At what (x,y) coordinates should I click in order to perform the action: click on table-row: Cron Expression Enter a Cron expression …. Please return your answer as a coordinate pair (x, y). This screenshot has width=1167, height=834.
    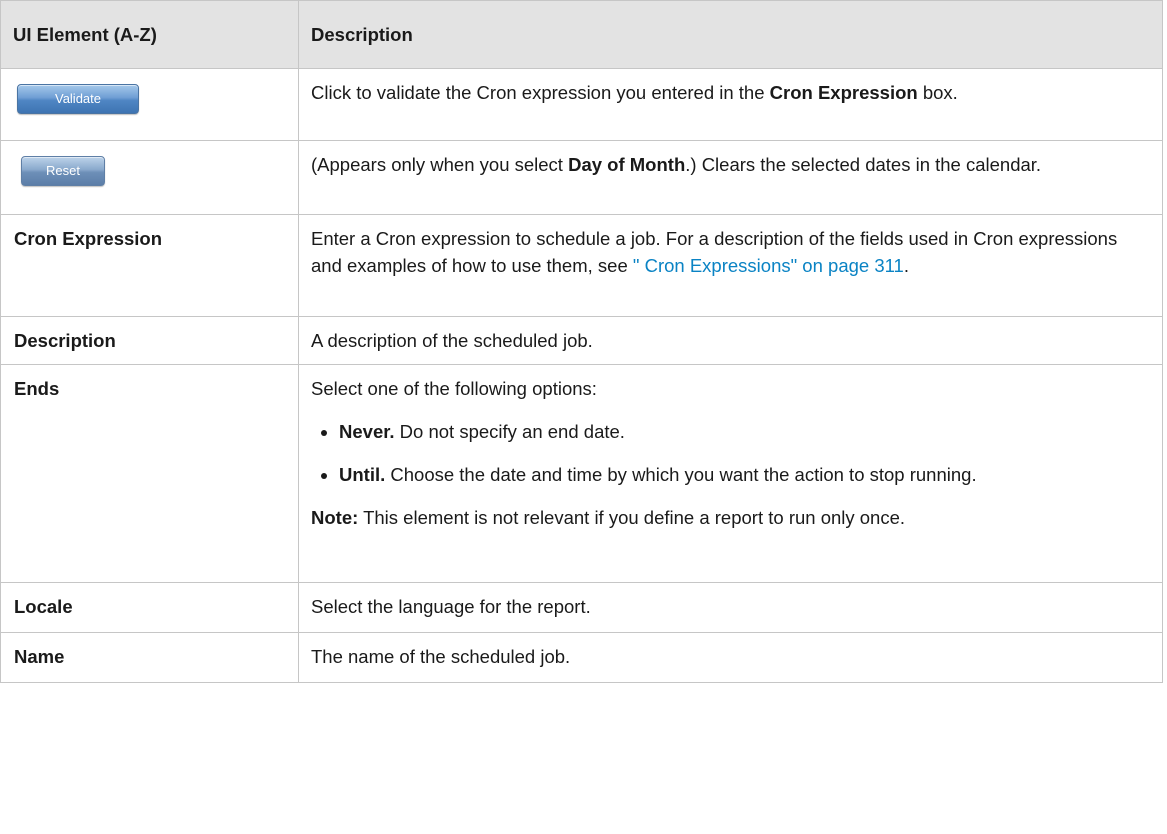
    Looking at the image, I should click on (581, 265).